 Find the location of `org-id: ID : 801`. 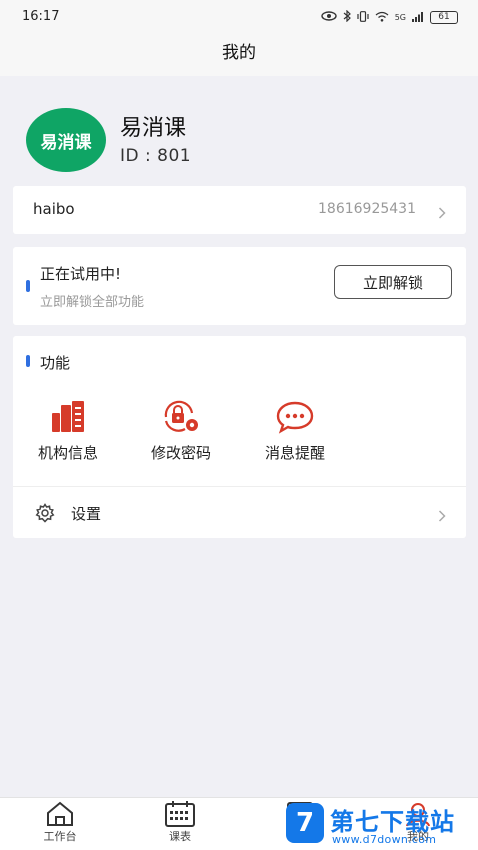

org-id: ID : 801 is located at coordinates (156, 156).